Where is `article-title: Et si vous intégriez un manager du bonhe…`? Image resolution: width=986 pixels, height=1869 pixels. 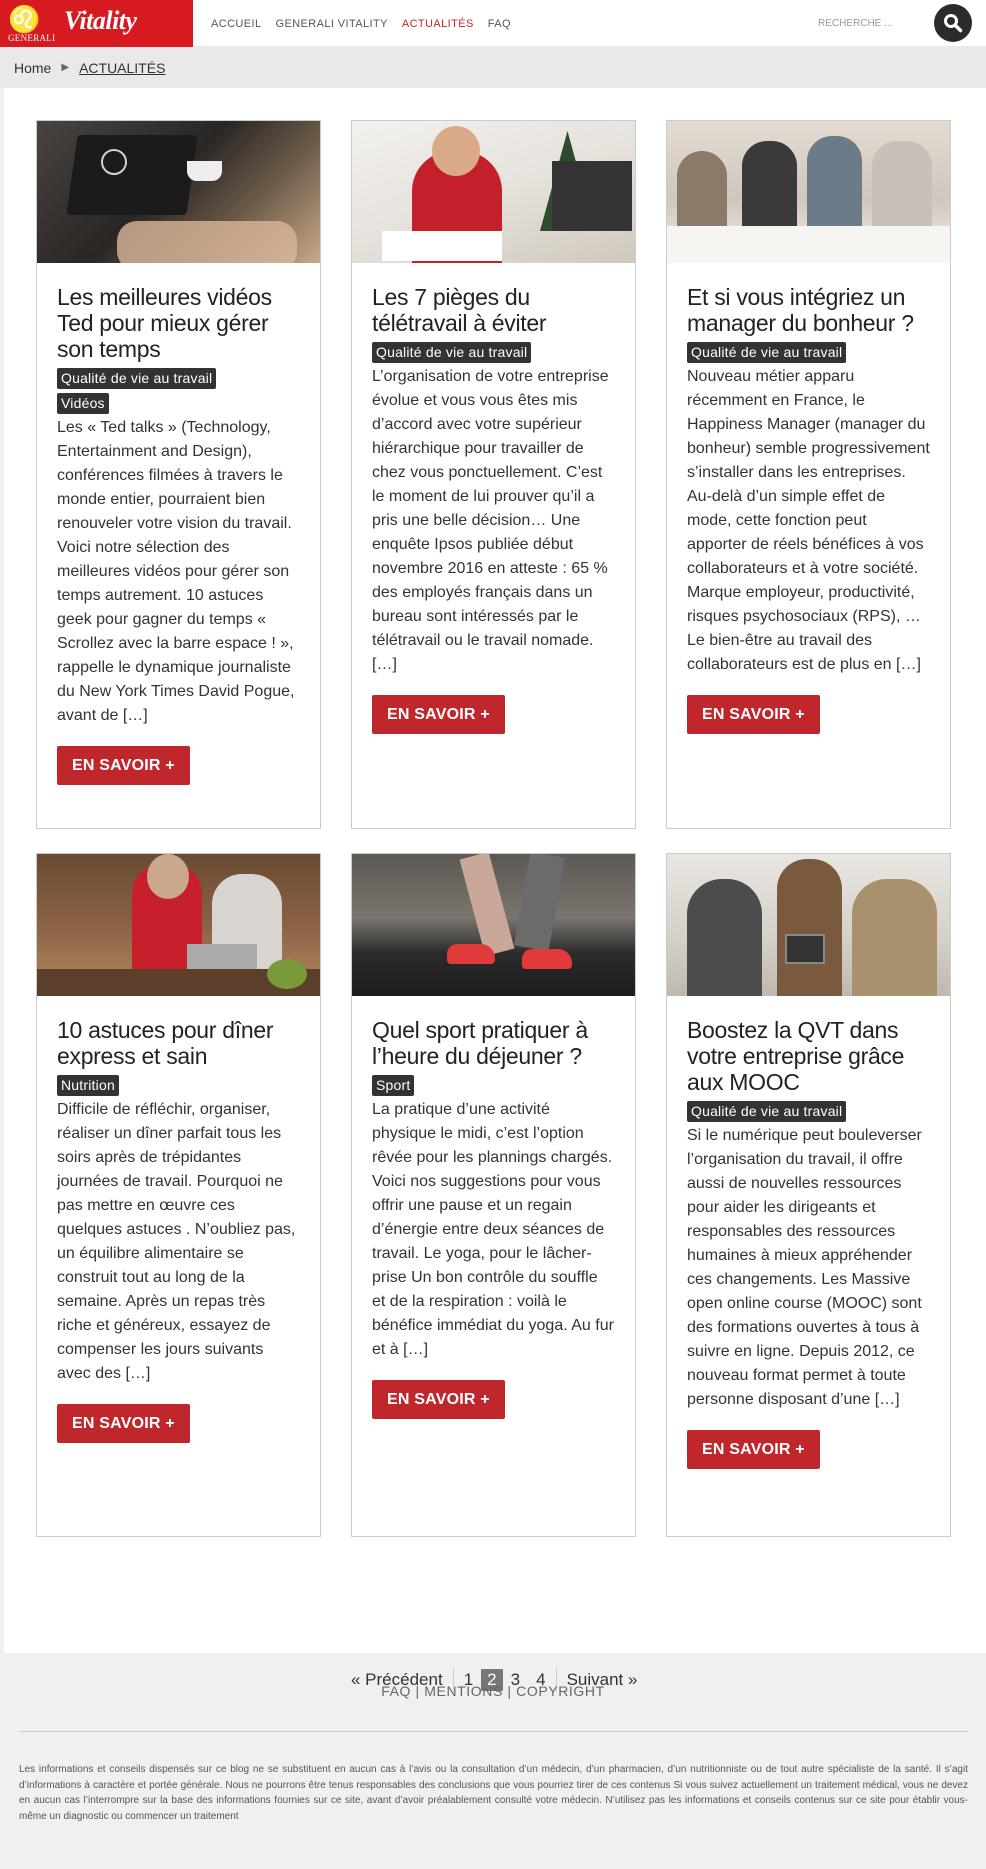
article-title: Et si vous intégriez un manager du bonhe… is located at coordinates (808, 310).